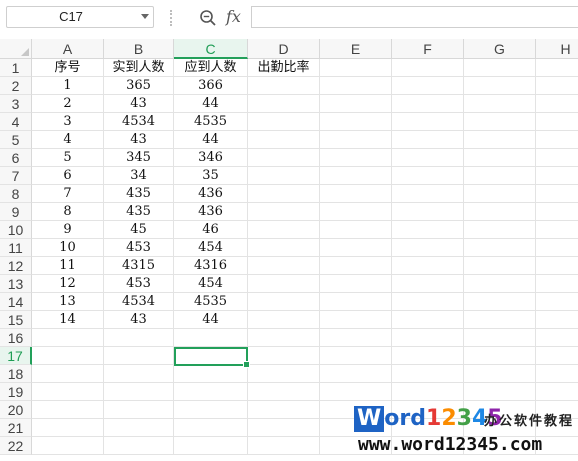 The image size is (578, 461). Describe the element at coordinates (211, 230) in the screenshot. I see `cell-c10: 46` at that location.